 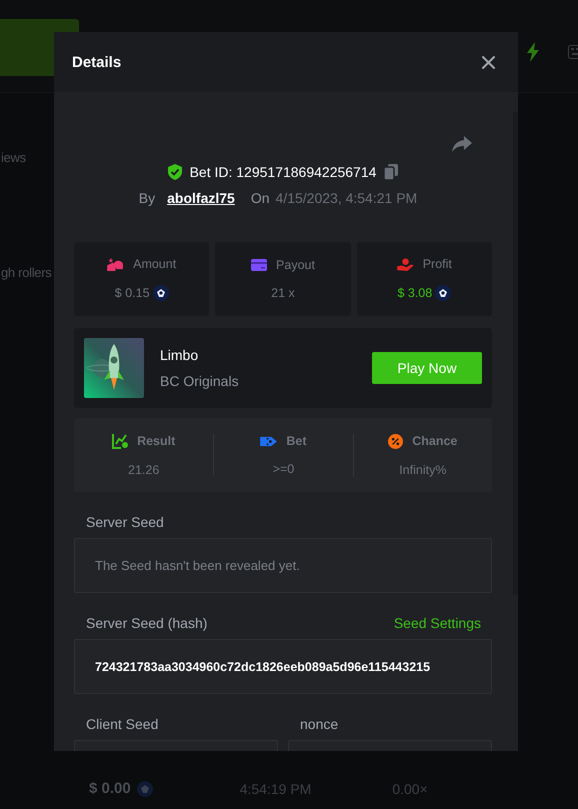 I want to click on outcome-value: >=0, so click(x=283, y=469).